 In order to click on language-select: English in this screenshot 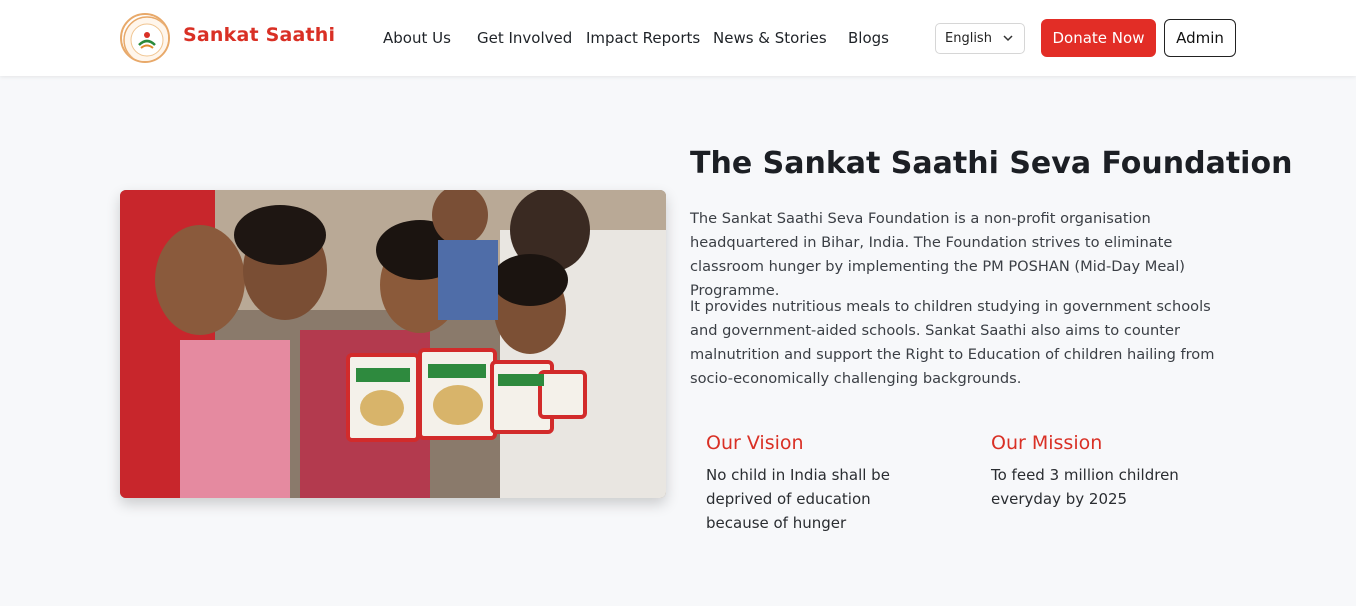, I will do `click(980, 38)`.